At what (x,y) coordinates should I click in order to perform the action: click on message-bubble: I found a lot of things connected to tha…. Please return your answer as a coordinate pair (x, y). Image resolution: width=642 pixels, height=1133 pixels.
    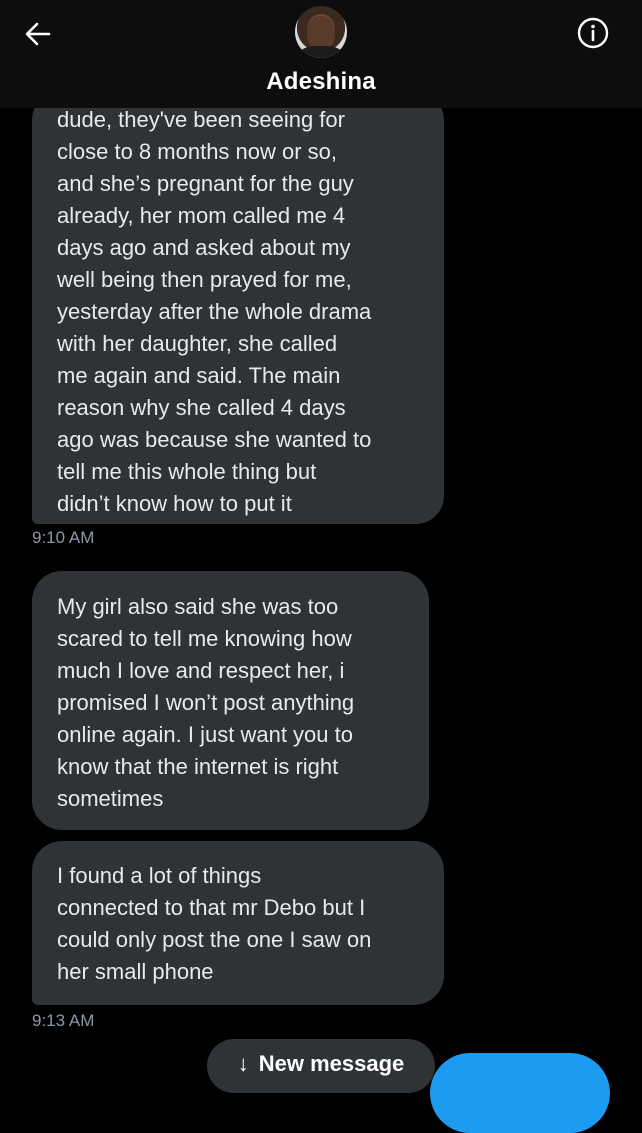
    Looking at the image, I should click on (238, 923).